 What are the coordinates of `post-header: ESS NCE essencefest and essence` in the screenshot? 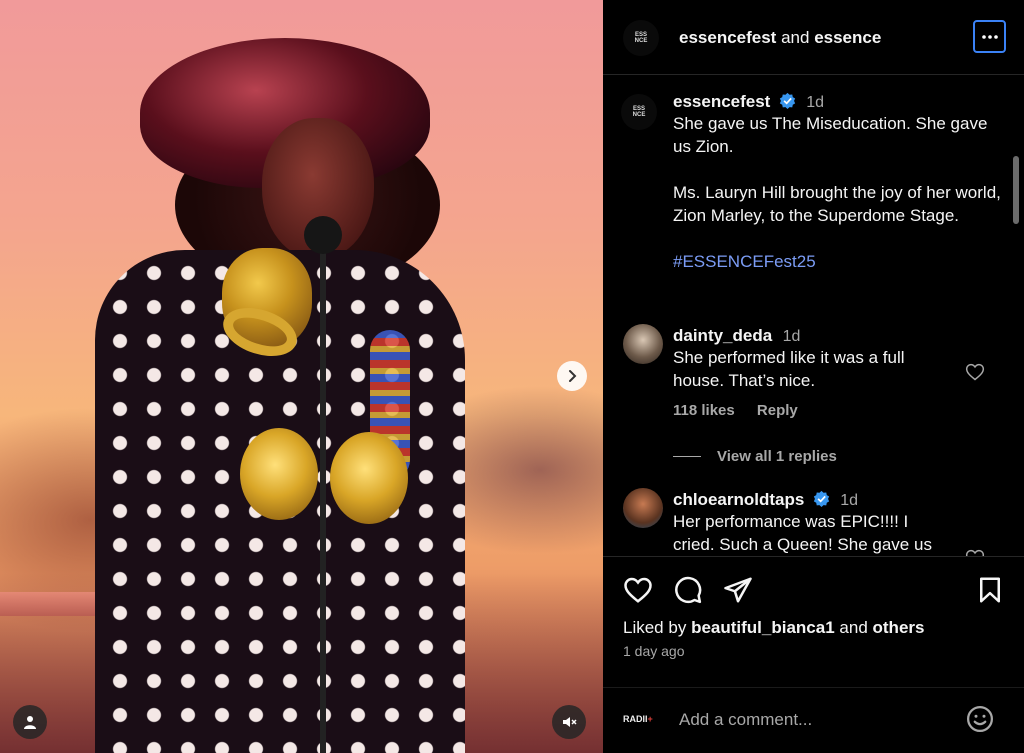 It's located at (813, 37).